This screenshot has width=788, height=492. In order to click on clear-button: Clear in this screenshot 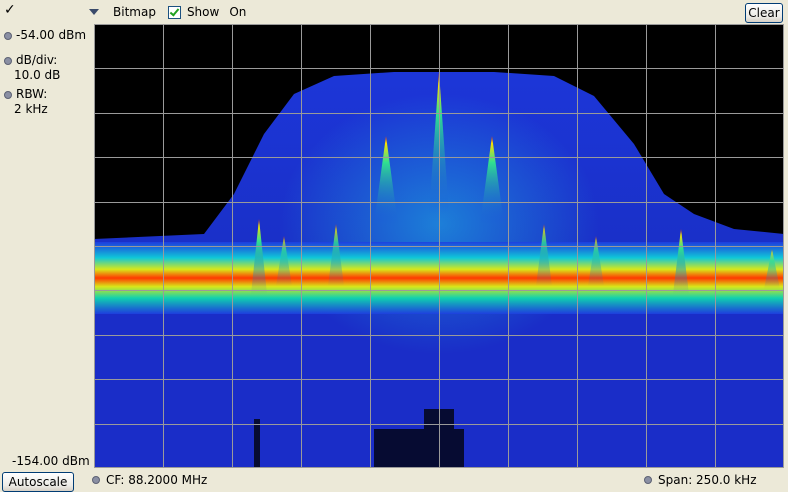, I will do `click(764, 13)`.